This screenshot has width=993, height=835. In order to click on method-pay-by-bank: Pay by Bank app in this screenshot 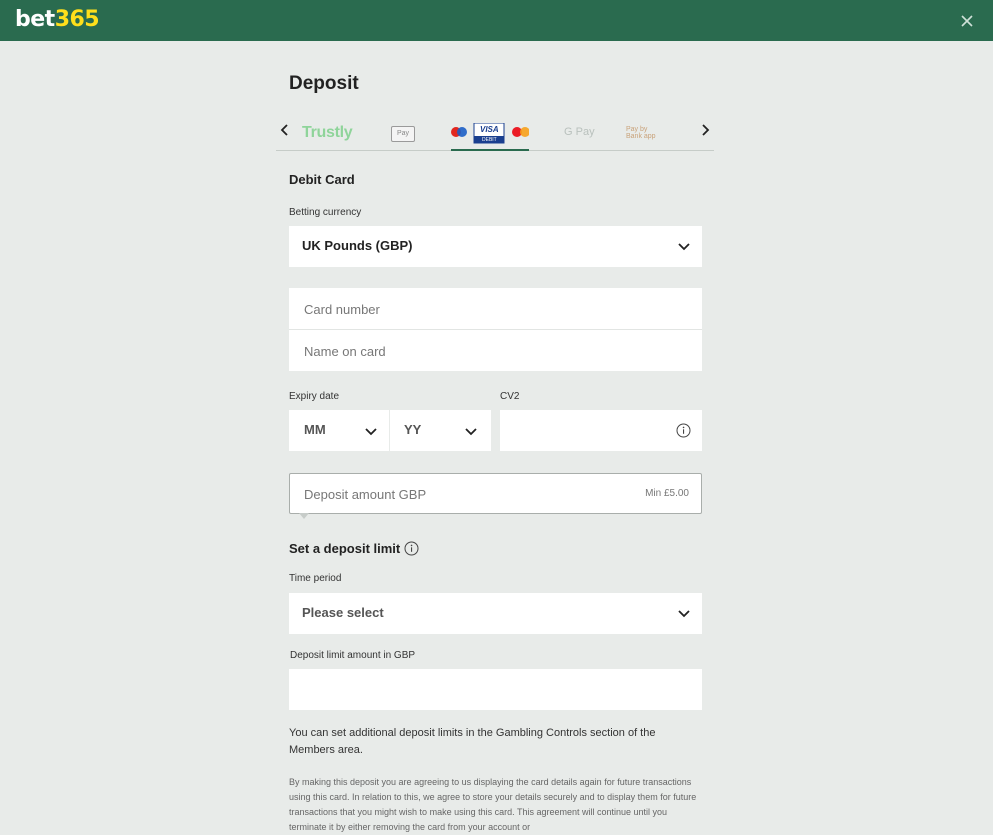, I will do `click(641, 133)`.